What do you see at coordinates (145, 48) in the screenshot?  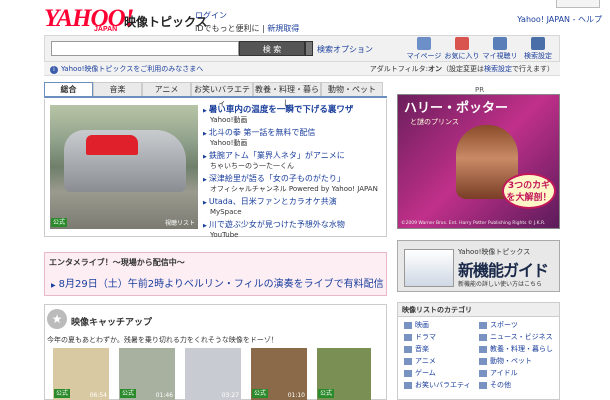 I see `search-input` at bounding box center [145, 48].